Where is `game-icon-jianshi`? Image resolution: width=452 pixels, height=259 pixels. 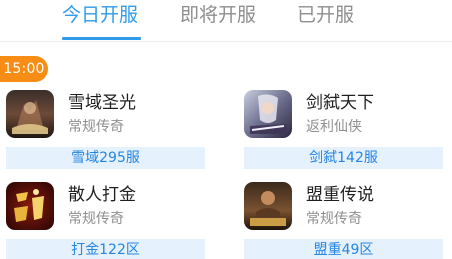
game-icon-jianshi is located at coordinates (268, 114).